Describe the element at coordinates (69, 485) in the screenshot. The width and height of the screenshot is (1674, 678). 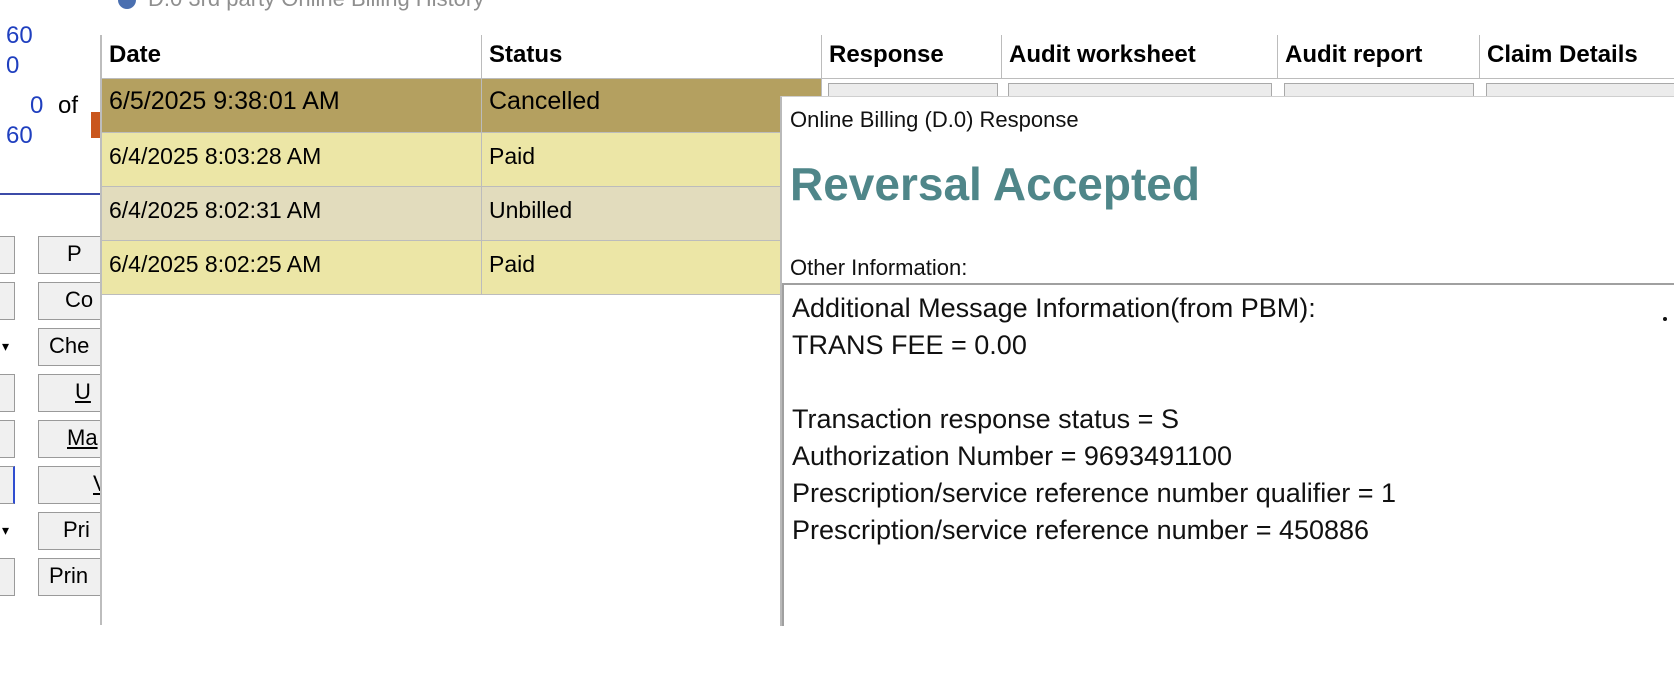
I see `left-button-6: V` at that location.